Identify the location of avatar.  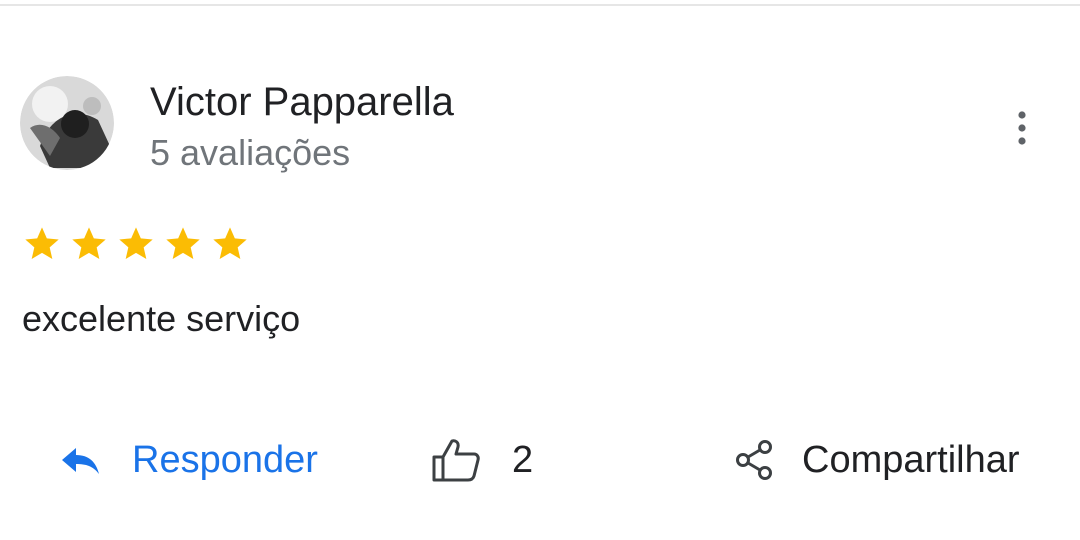
(67, 123).